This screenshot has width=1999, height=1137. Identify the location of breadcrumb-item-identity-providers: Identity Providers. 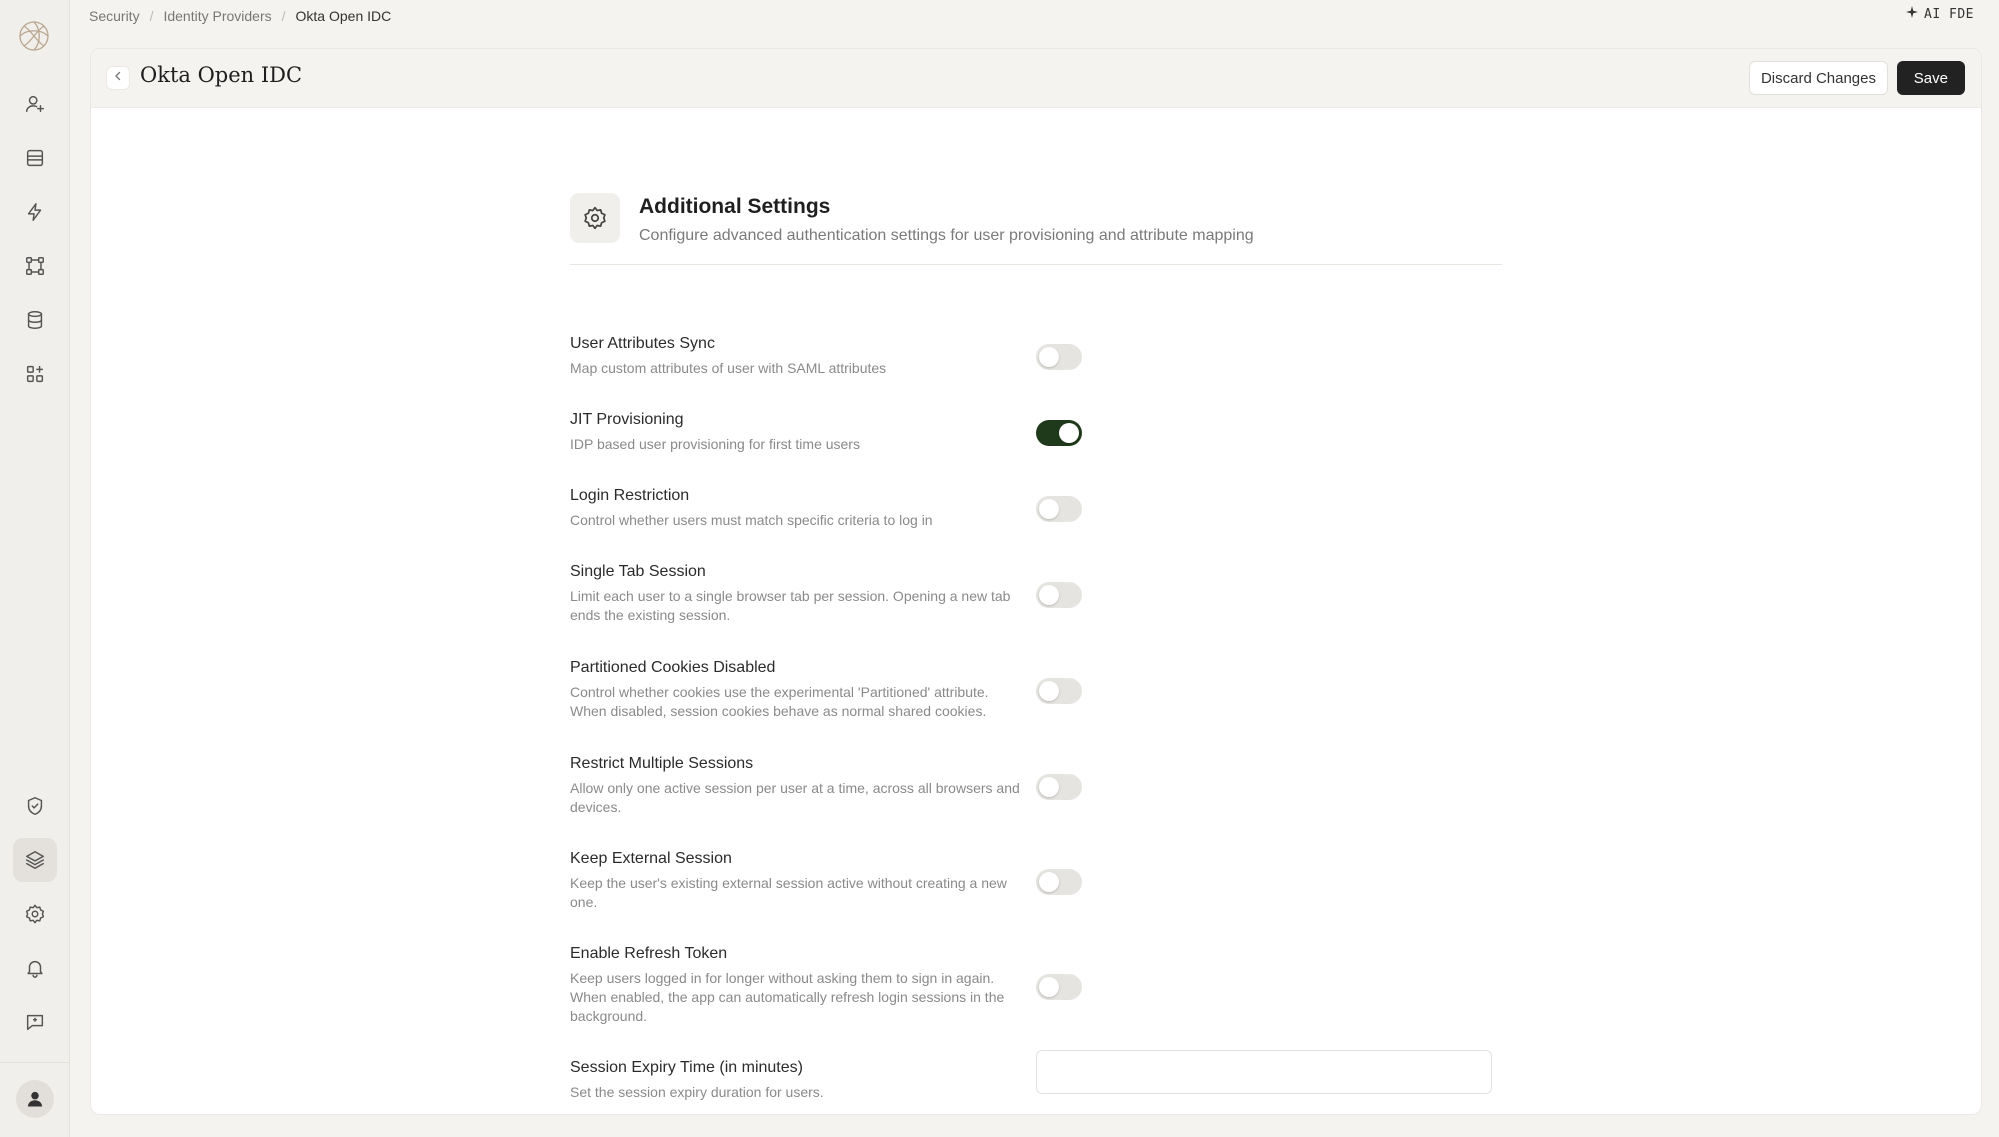
(217, 16).